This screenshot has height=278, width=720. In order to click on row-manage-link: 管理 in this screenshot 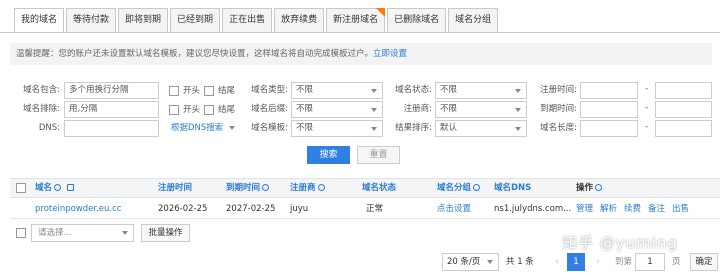, I will do `click(584, 209)`.